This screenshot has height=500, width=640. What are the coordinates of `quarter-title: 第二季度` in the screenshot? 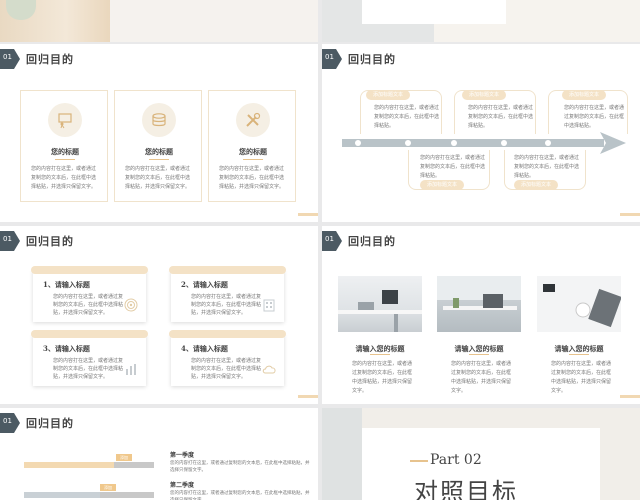 It's located at (182, 485).